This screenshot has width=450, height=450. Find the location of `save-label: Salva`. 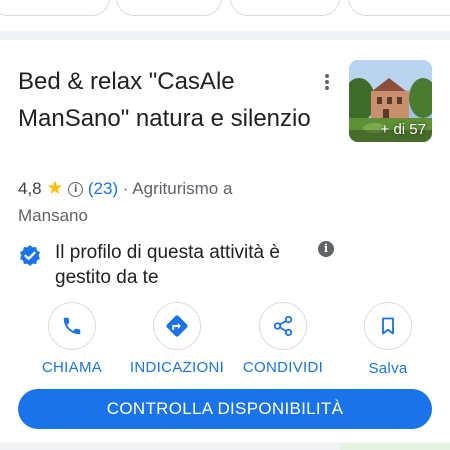

save-label: Salva is located at coordinates (388, 368).